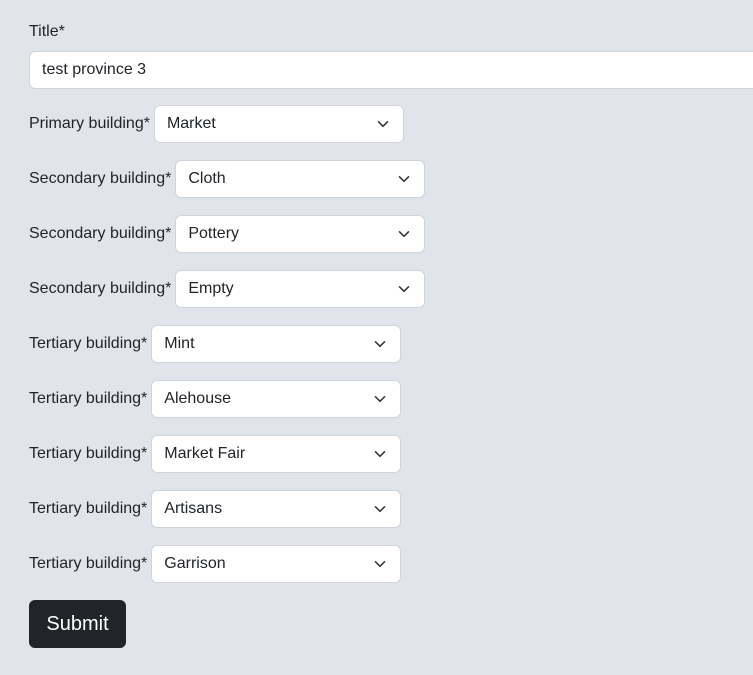 Image resolution: width=753 pixels, height=675 pixels. I want to click on select-value: Empty, so click(211, 288).